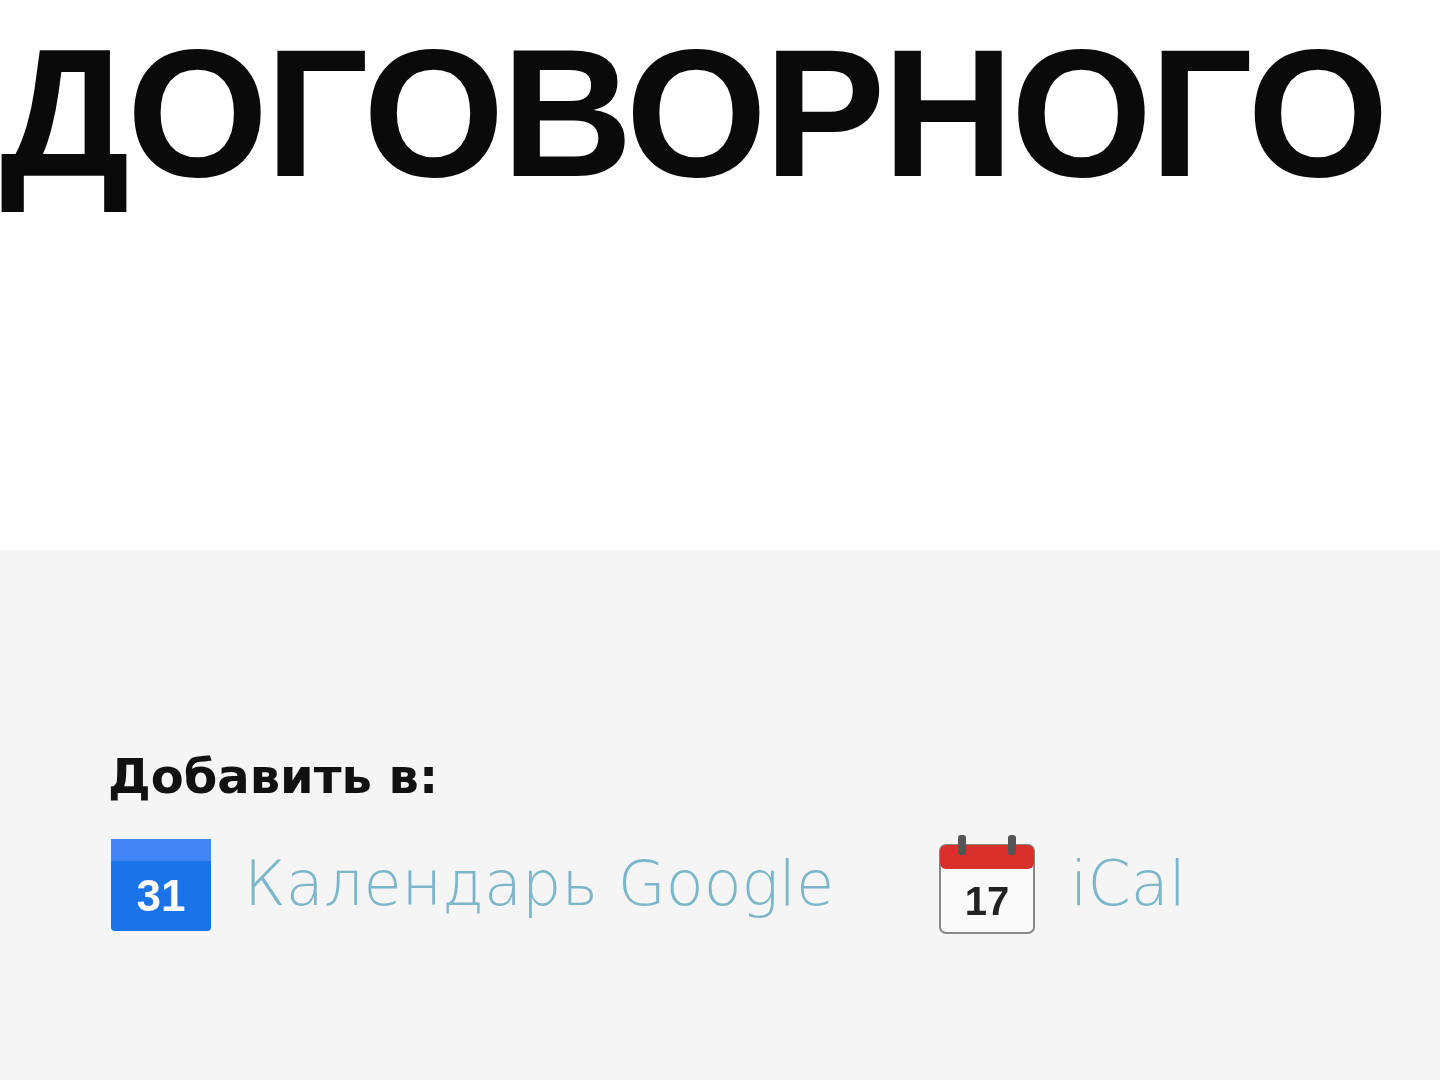  Describe the element at coordinates (274, 776) in the screenshot. I see `add-to-label: Добавить в:` at that location.